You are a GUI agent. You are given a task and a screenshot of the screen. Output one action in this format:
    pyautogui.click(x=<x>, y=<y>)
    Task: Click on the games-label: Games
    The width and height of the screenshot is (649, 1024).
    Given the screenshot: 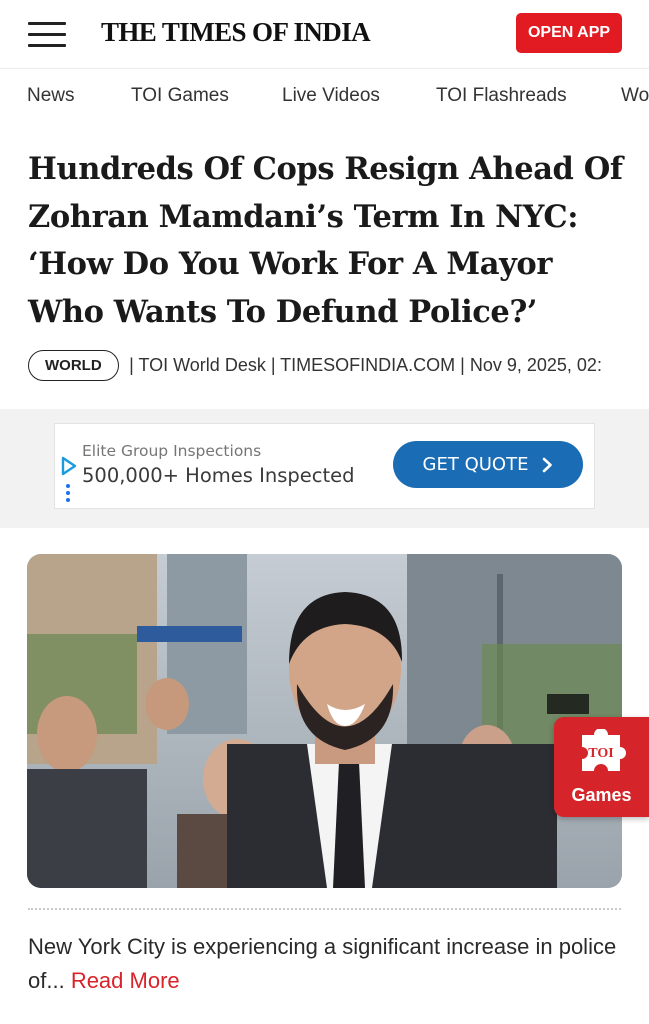 What is the action you would take?
    pyautogui.click(x=601, y=795)
    